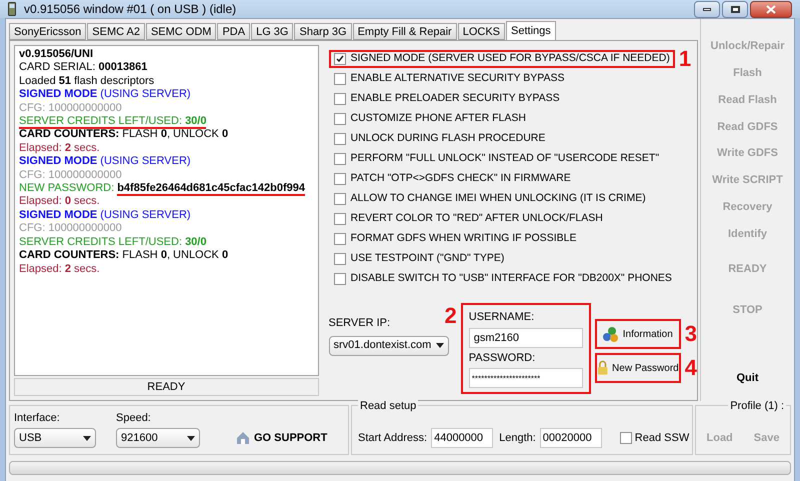  Describe the element at coordinates (690, 334) in the screenshot. I see `annotation-number: 3` at that location.